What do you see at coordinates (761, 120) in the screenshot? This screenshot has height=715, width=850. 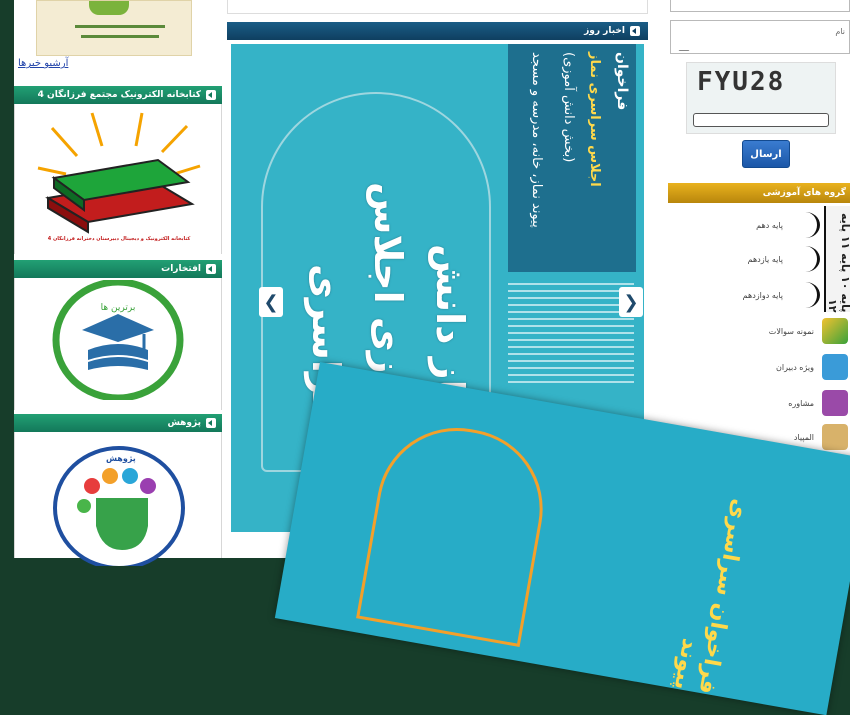 I see `captcha-input` at bounding box center [761, 120].